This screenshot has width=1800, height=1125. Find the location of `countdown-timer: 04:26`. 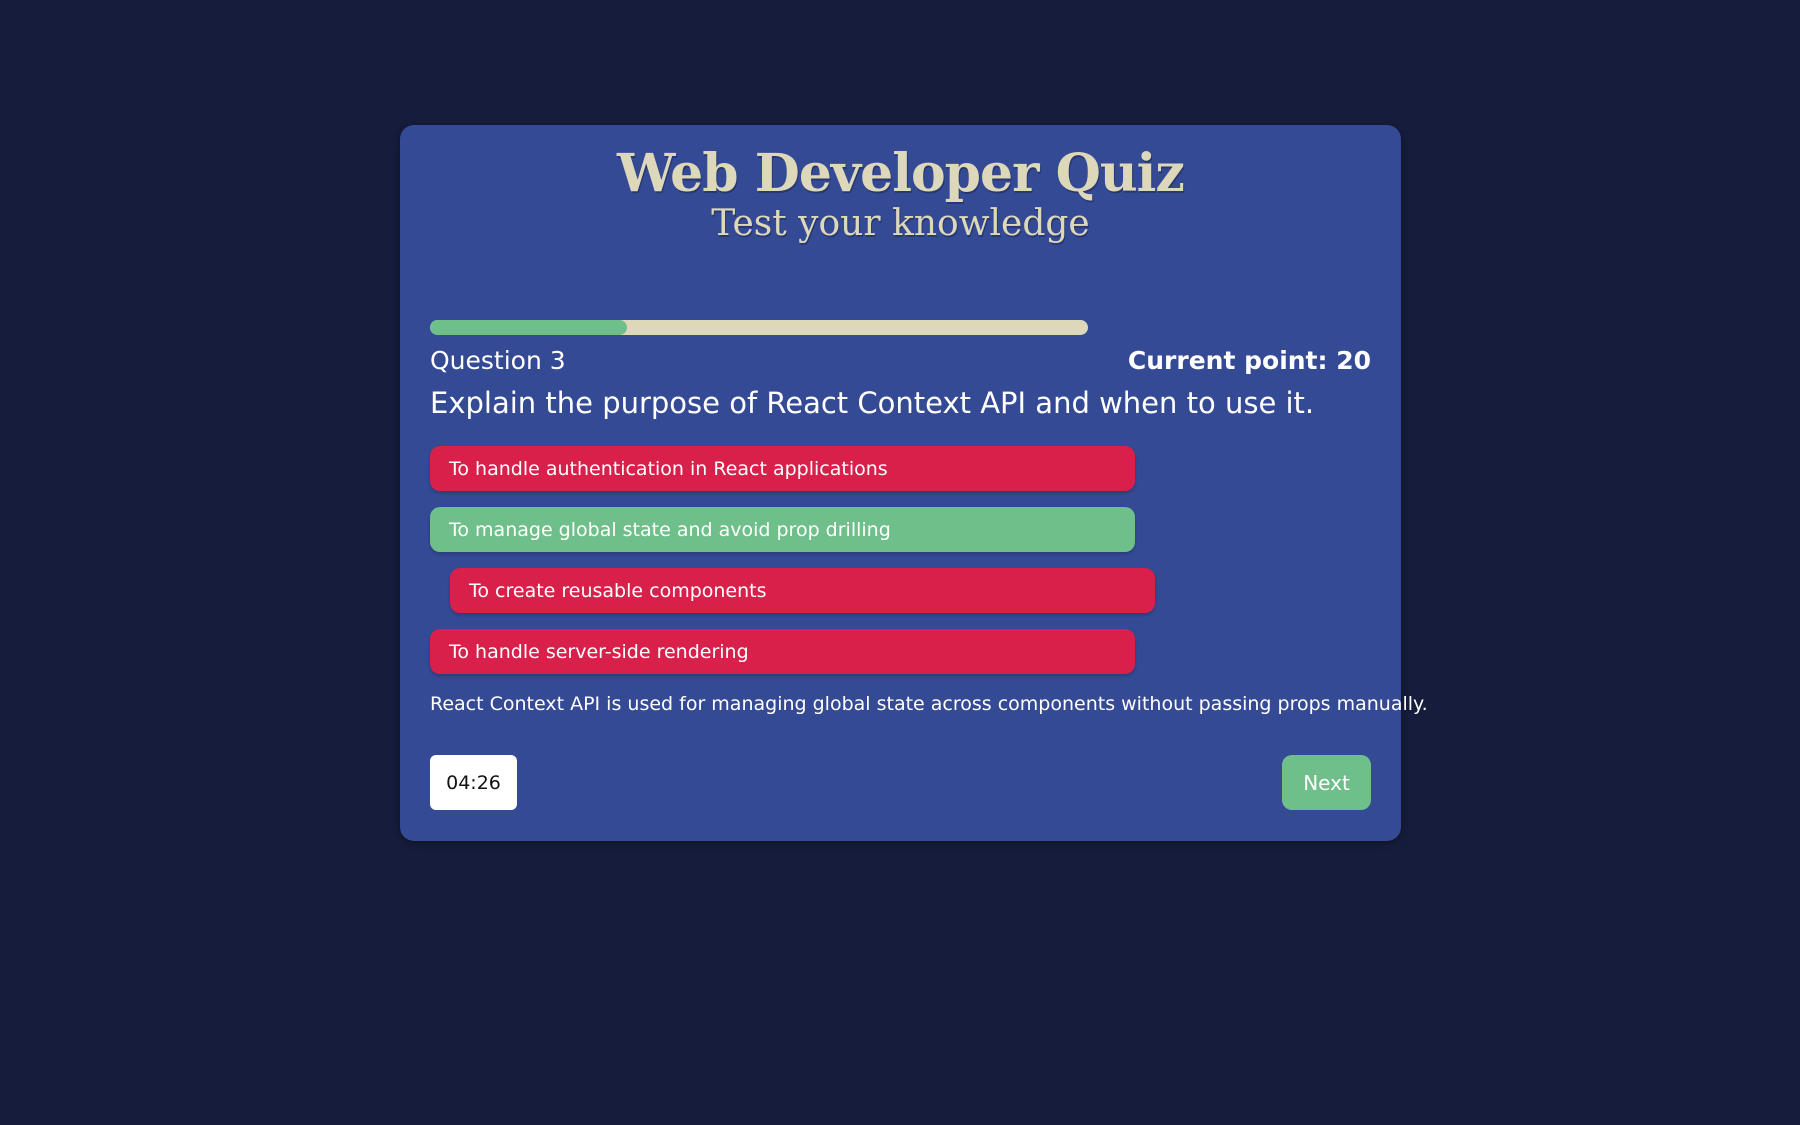

countdown-timer: 04:26 is located at coordinates (473, 782).